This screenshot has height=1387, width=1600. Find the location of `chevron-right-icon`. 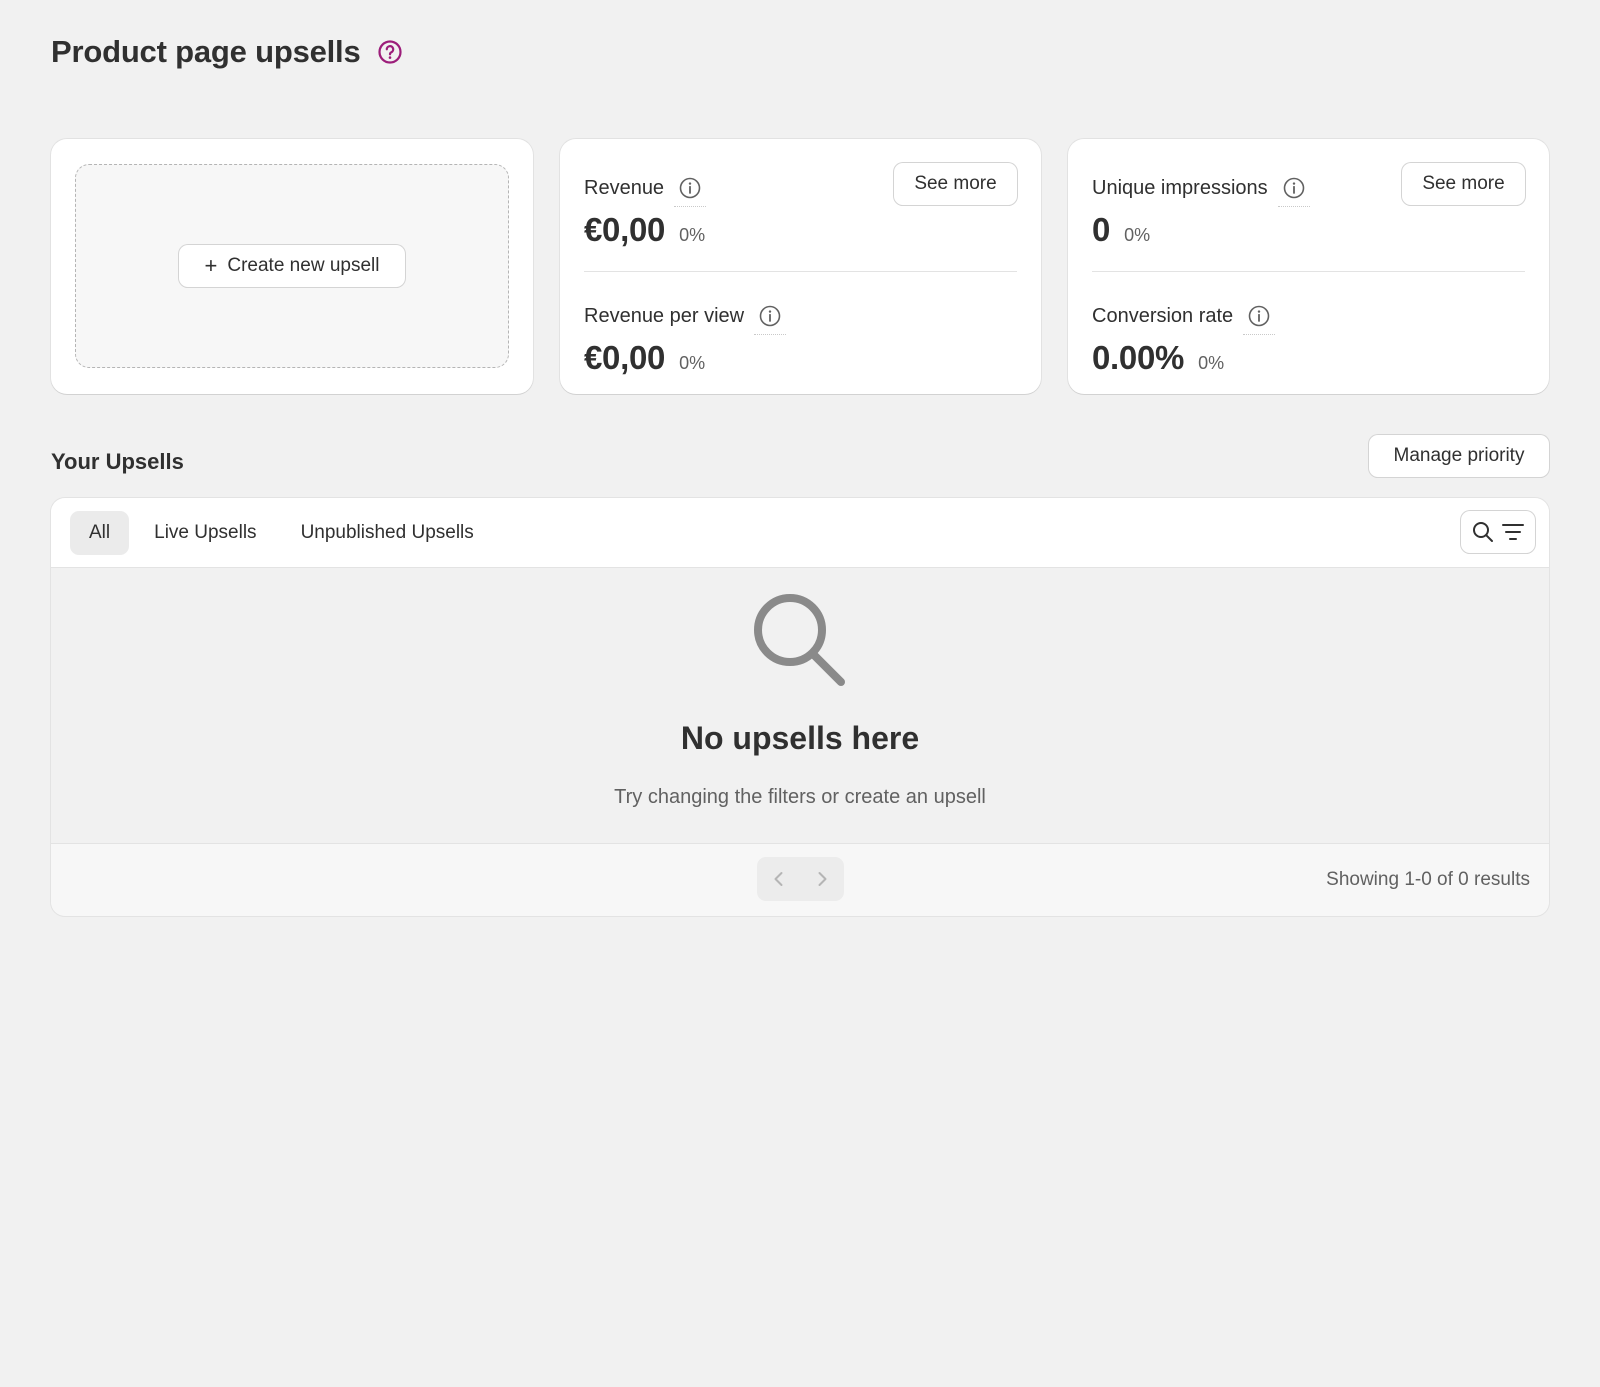

chevron-right-icon is located at coordinates (822, 879).